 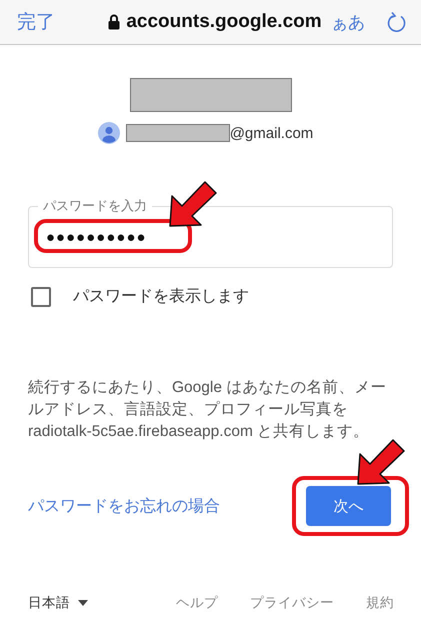 I want to click on avatar-icon, so click(x=109, y=133).